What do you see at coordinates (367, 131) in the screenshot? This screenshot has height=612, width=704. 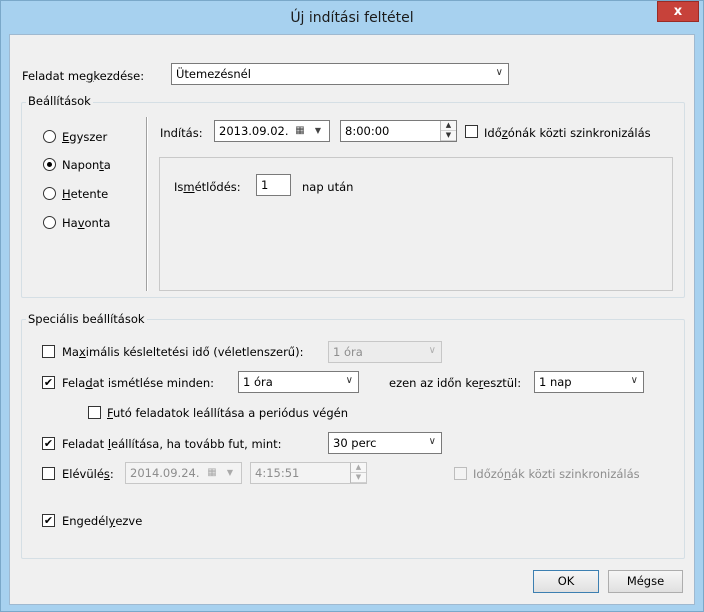 I see `start-time-value: 8:00:00` at bounding box center [367, 131].